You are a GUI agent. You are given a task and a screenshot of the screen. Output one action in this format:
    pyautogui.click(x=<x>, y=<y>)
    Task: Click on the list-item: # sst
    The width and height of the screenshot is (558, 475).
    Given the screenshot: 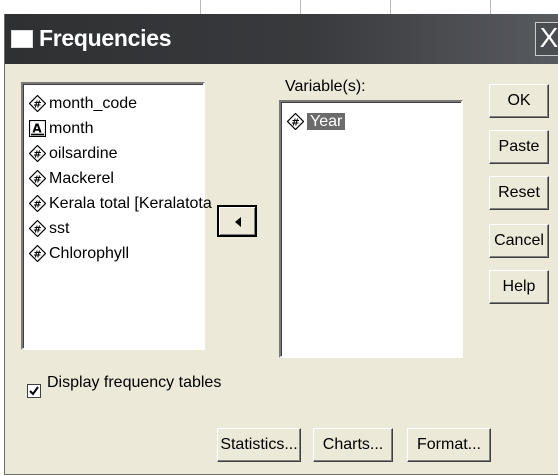 What is the action you would take?
    pyautogui.click(x=49, y=229)
    